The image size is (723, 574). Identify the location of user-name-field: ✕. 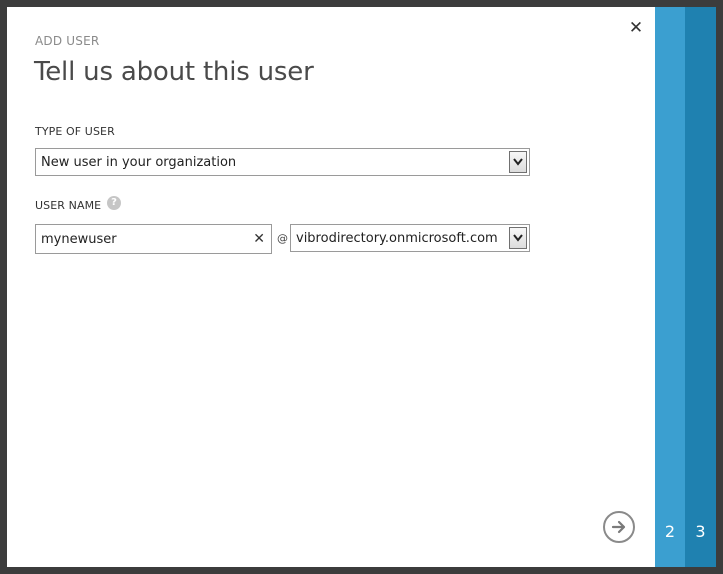
(153, 239).